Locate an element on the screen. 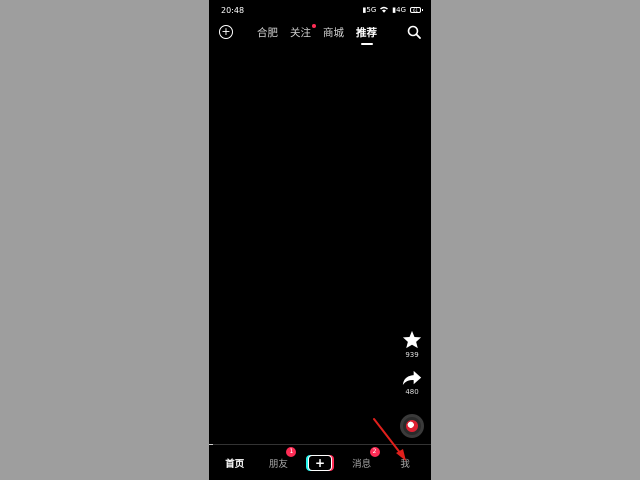 This screenshot has width=640, height=480. share-count: 480 is located at coordinates (412, 392).